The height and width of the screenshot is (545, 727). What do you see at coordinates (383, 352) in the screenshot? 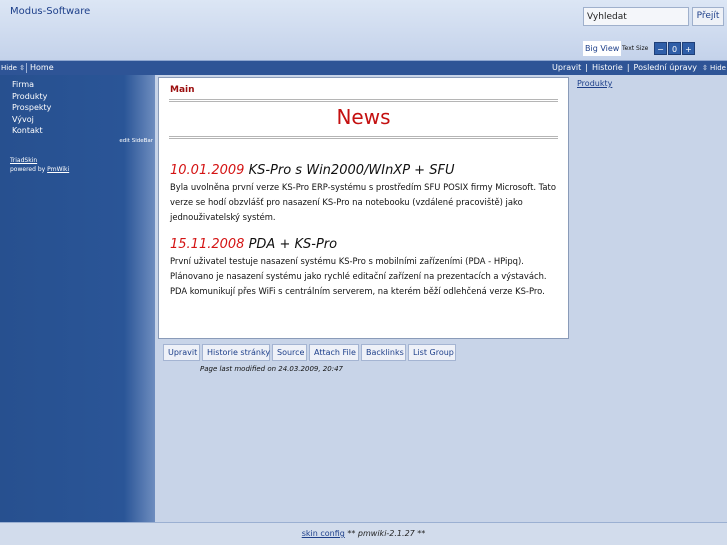
I see `backlinks-button: Backlinks` at bounding box center [383, 352].